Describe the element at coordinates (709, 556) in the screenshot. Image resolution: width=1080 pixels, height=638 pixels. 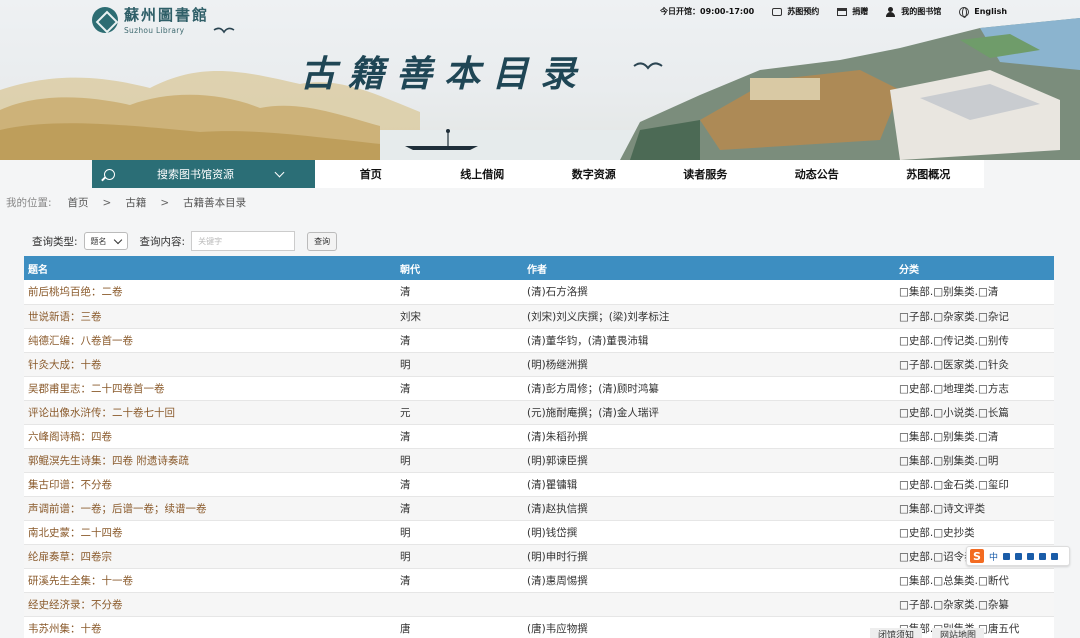
I see `cell-author: (明)申时行撰` at that location.